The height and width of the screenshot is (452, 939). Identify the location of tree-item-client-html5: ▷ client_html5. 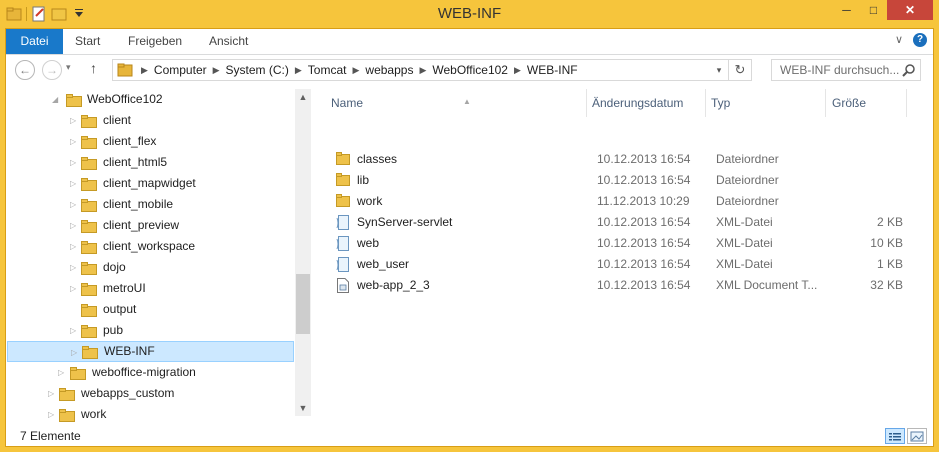
(150, 162).